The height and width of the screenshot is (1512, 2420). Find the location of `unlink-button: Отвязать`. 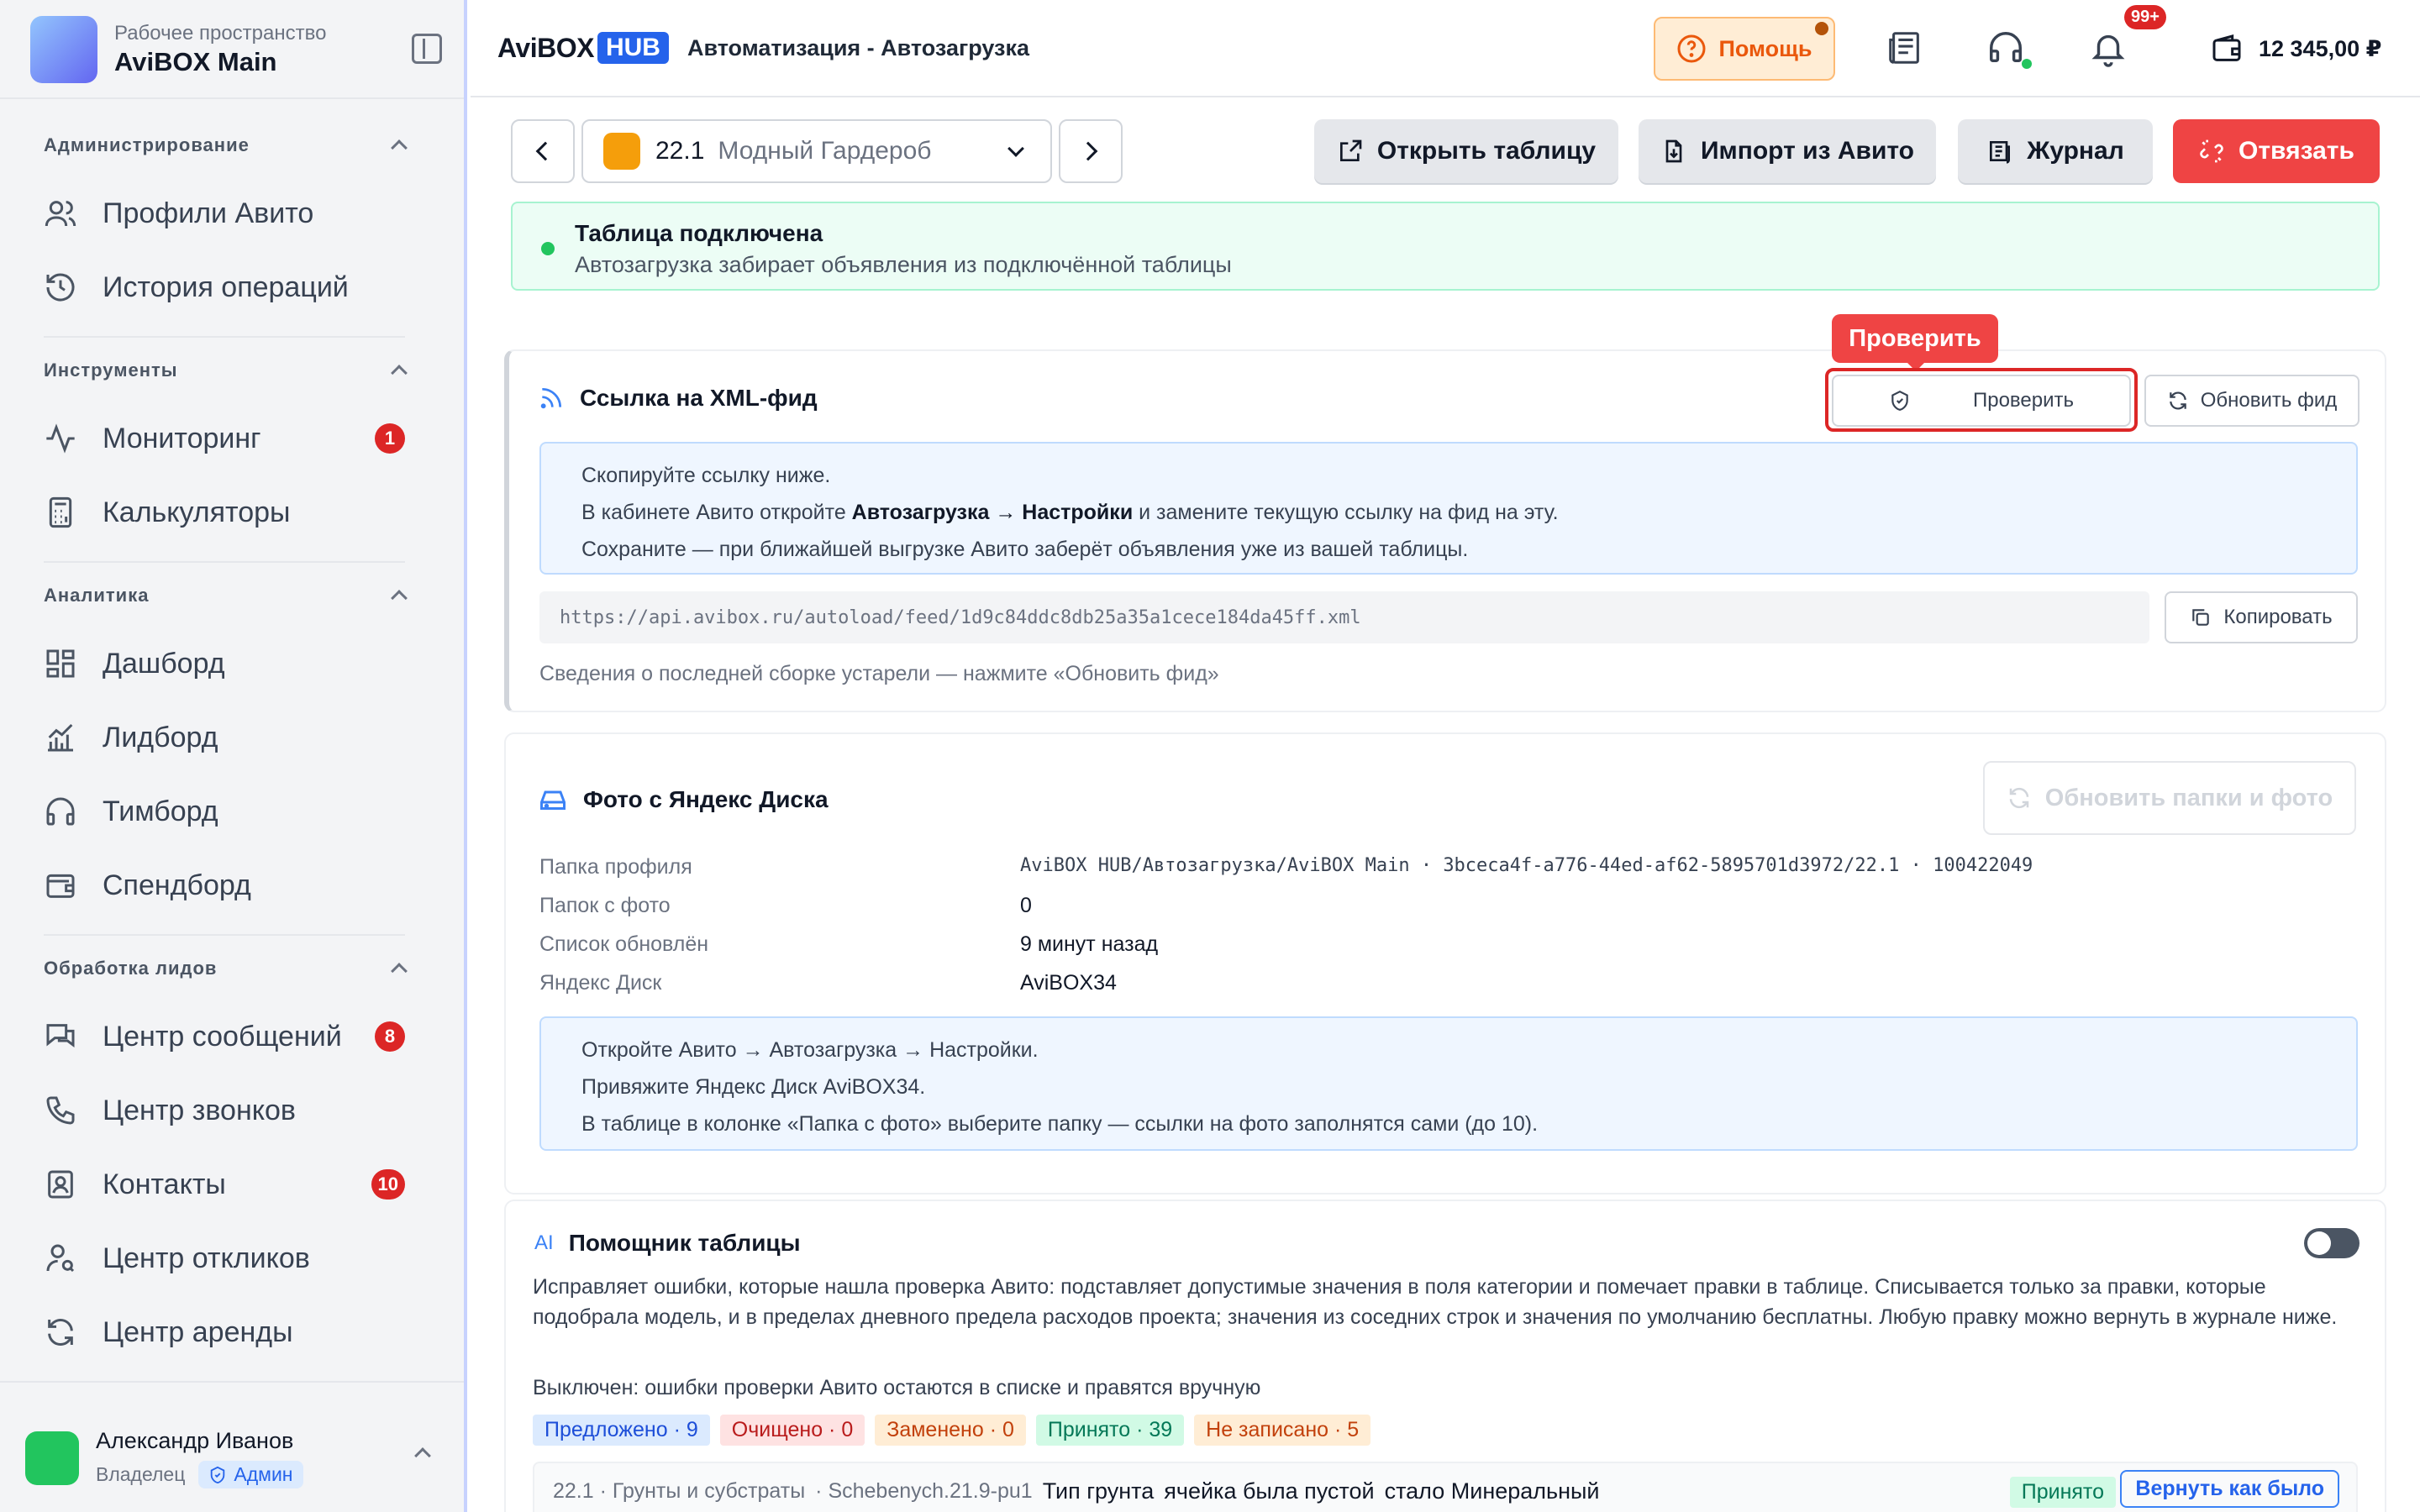

unlink-button: Отвязать is located at coordinates (2276, 151).